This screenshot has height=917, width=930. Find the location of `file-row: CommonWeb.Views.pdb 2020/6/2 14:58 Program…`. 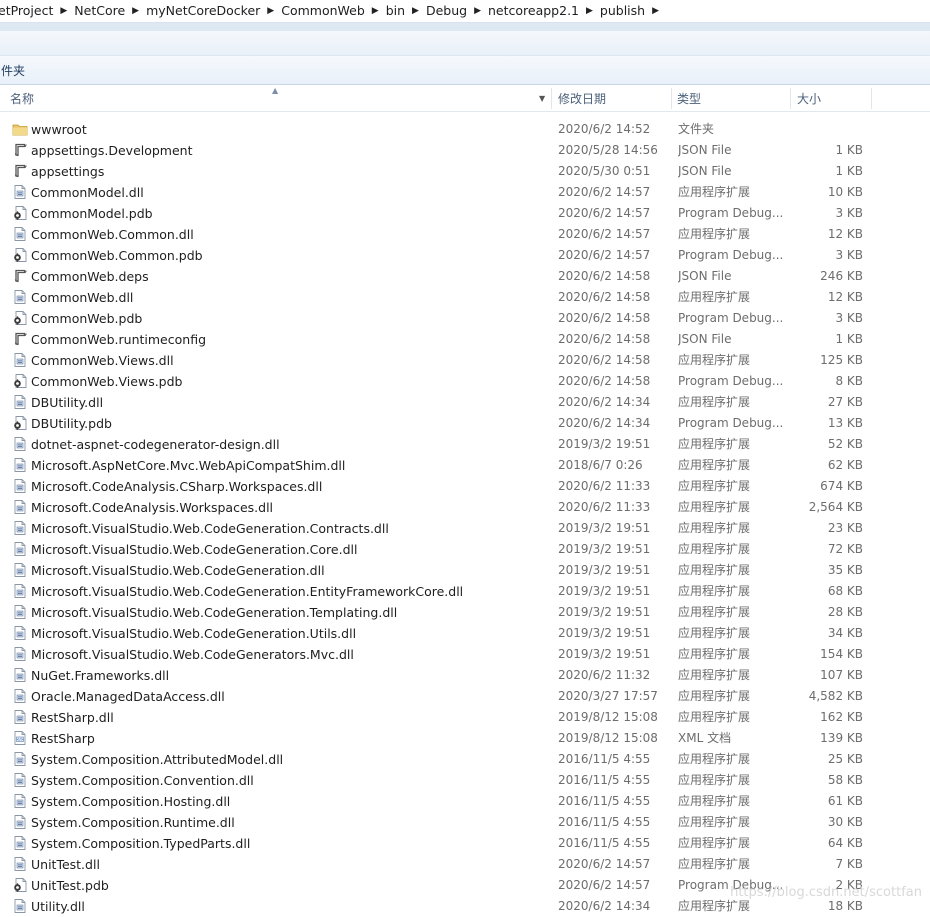

file-row: CommonWeb.Views.pdb 2020/6/2 14:58 Program… is located at coordinates (465, 381).